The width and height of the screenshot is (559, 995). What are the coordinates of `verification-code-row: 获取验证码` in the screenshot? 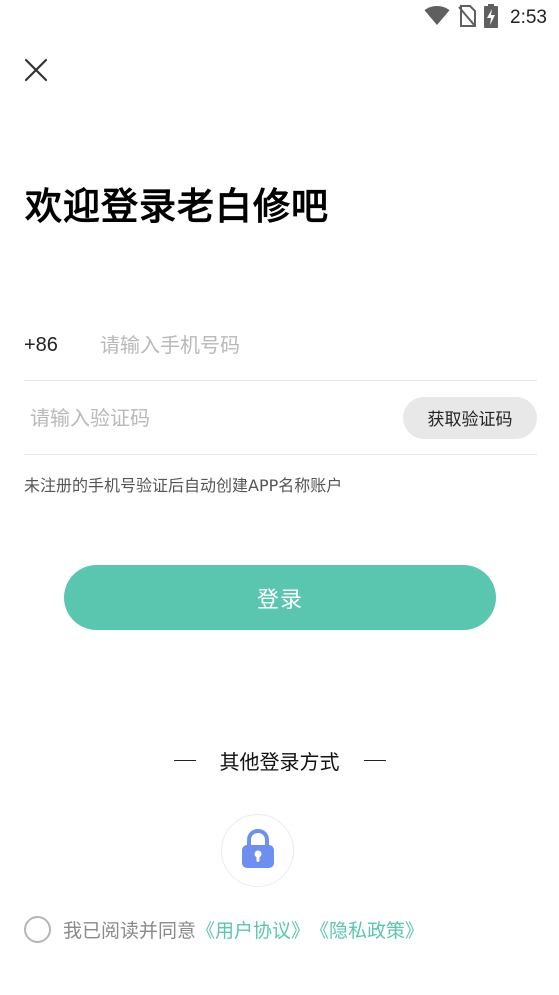 It's located at (280, 418).